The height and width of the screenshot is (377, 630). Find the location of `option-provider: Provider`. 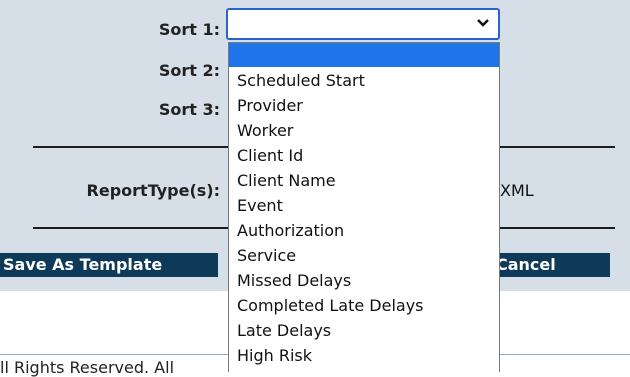

option-provider: Provider is located at coordinates (270, 105).